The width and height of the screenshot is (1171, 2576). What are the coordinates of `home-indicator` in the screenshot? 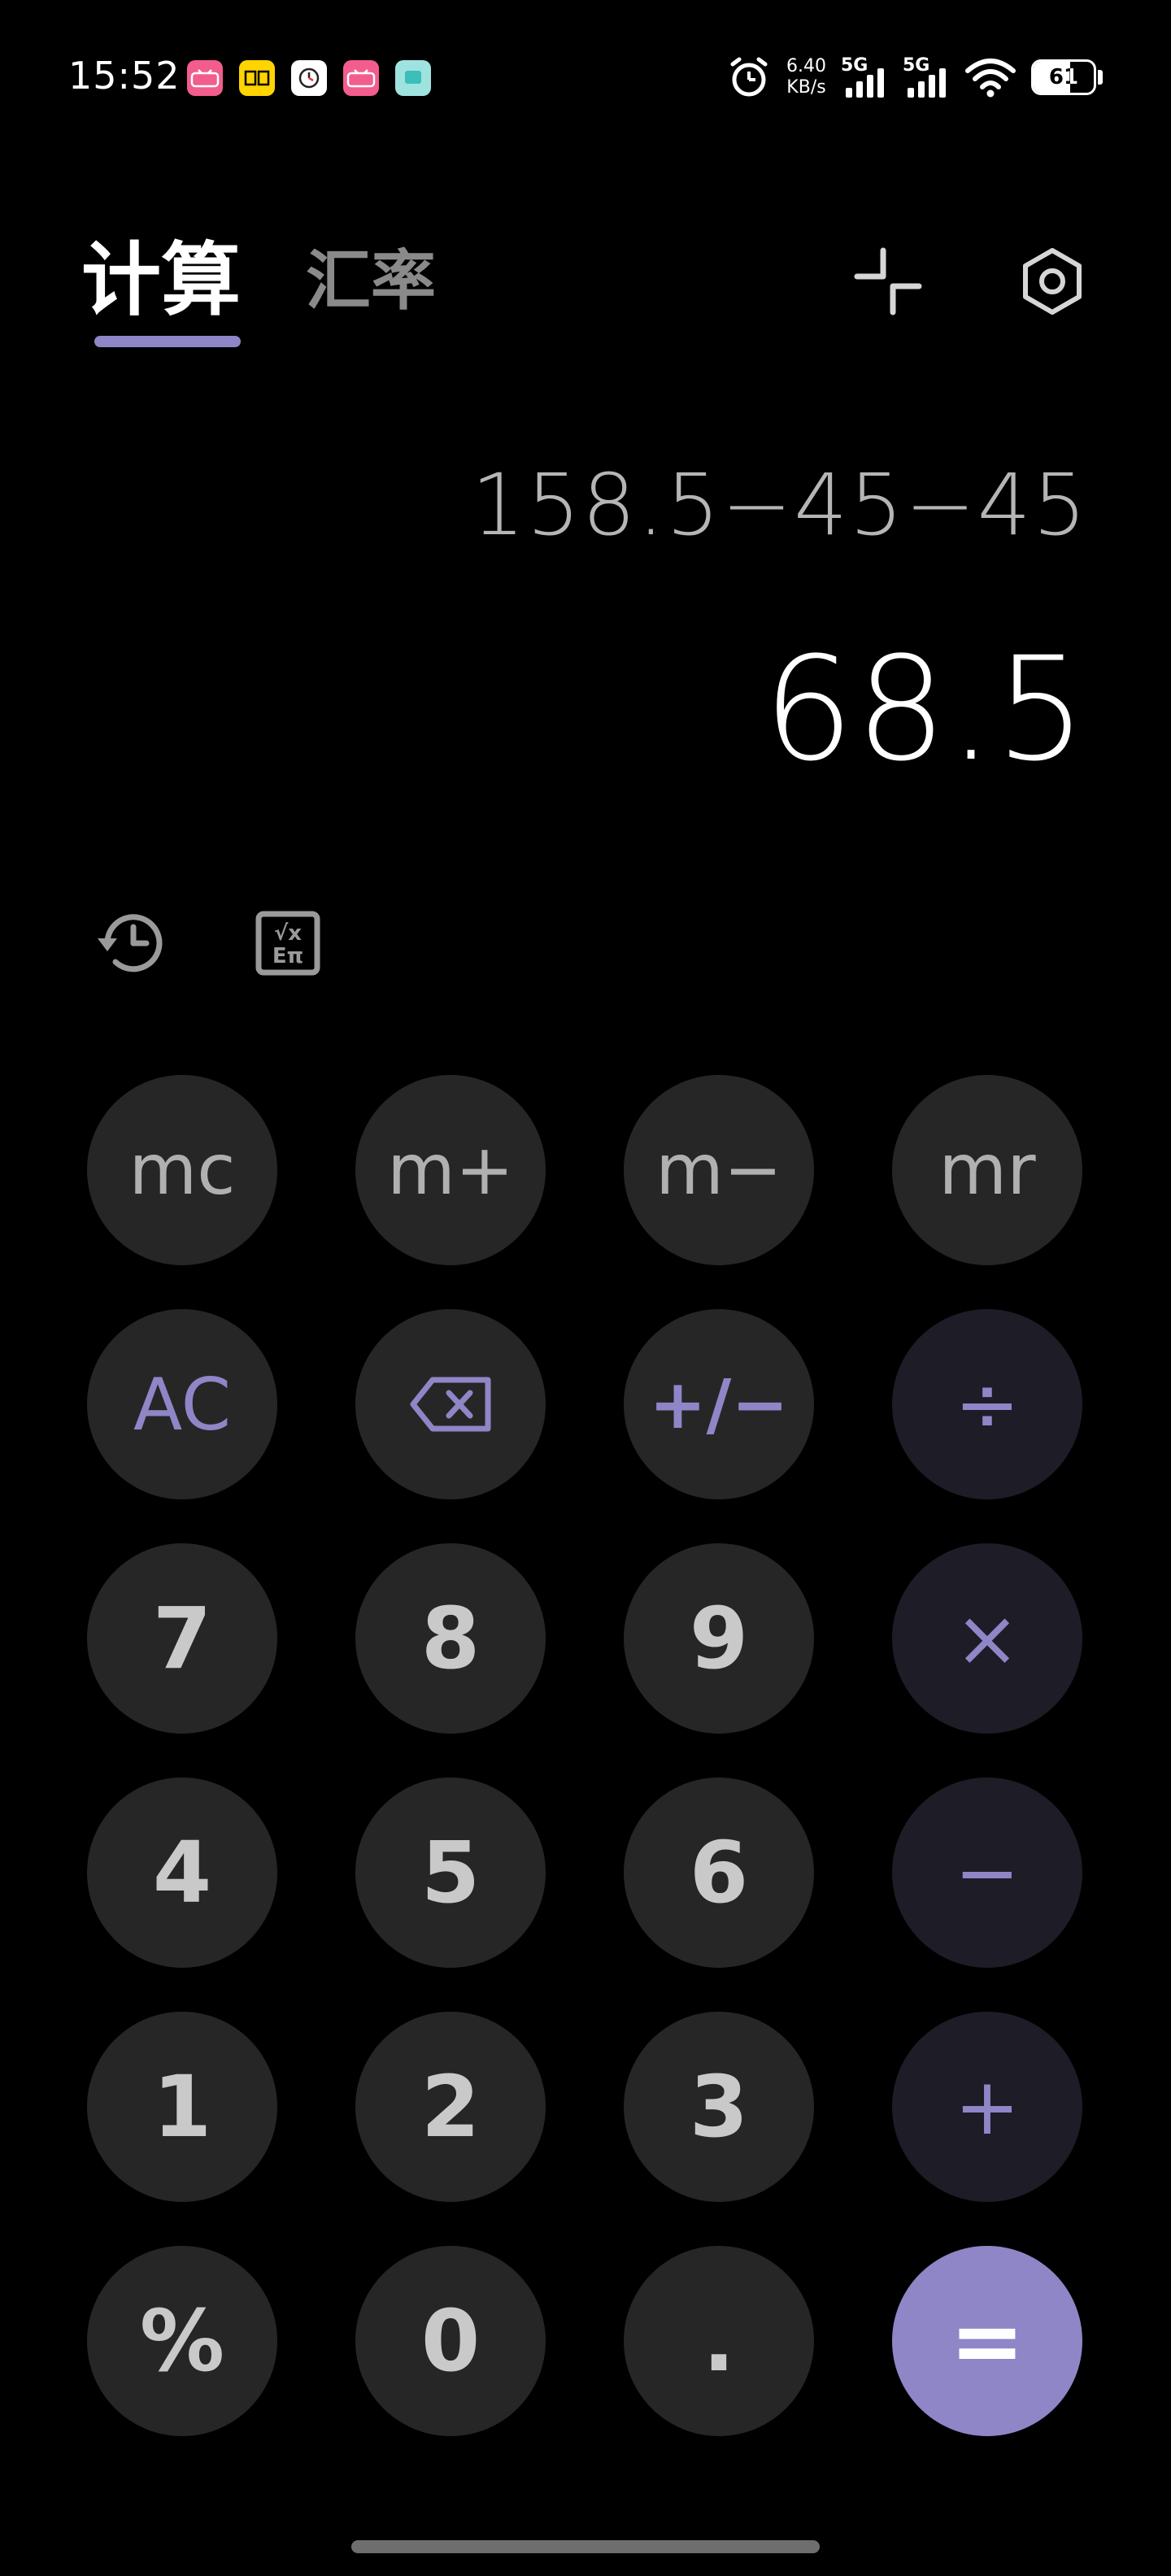 It's located at (585, 2547).